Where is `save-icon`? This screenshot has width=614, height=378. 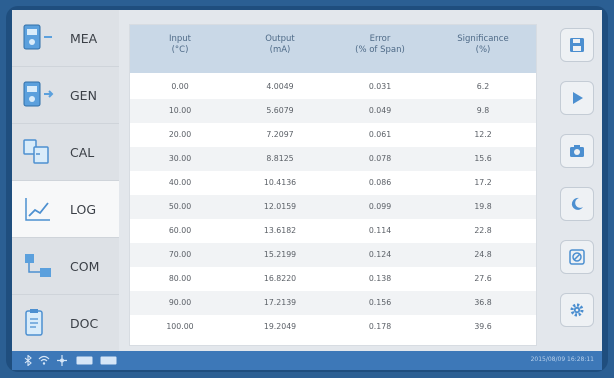
save-icon is located at coordinates (577, 45).